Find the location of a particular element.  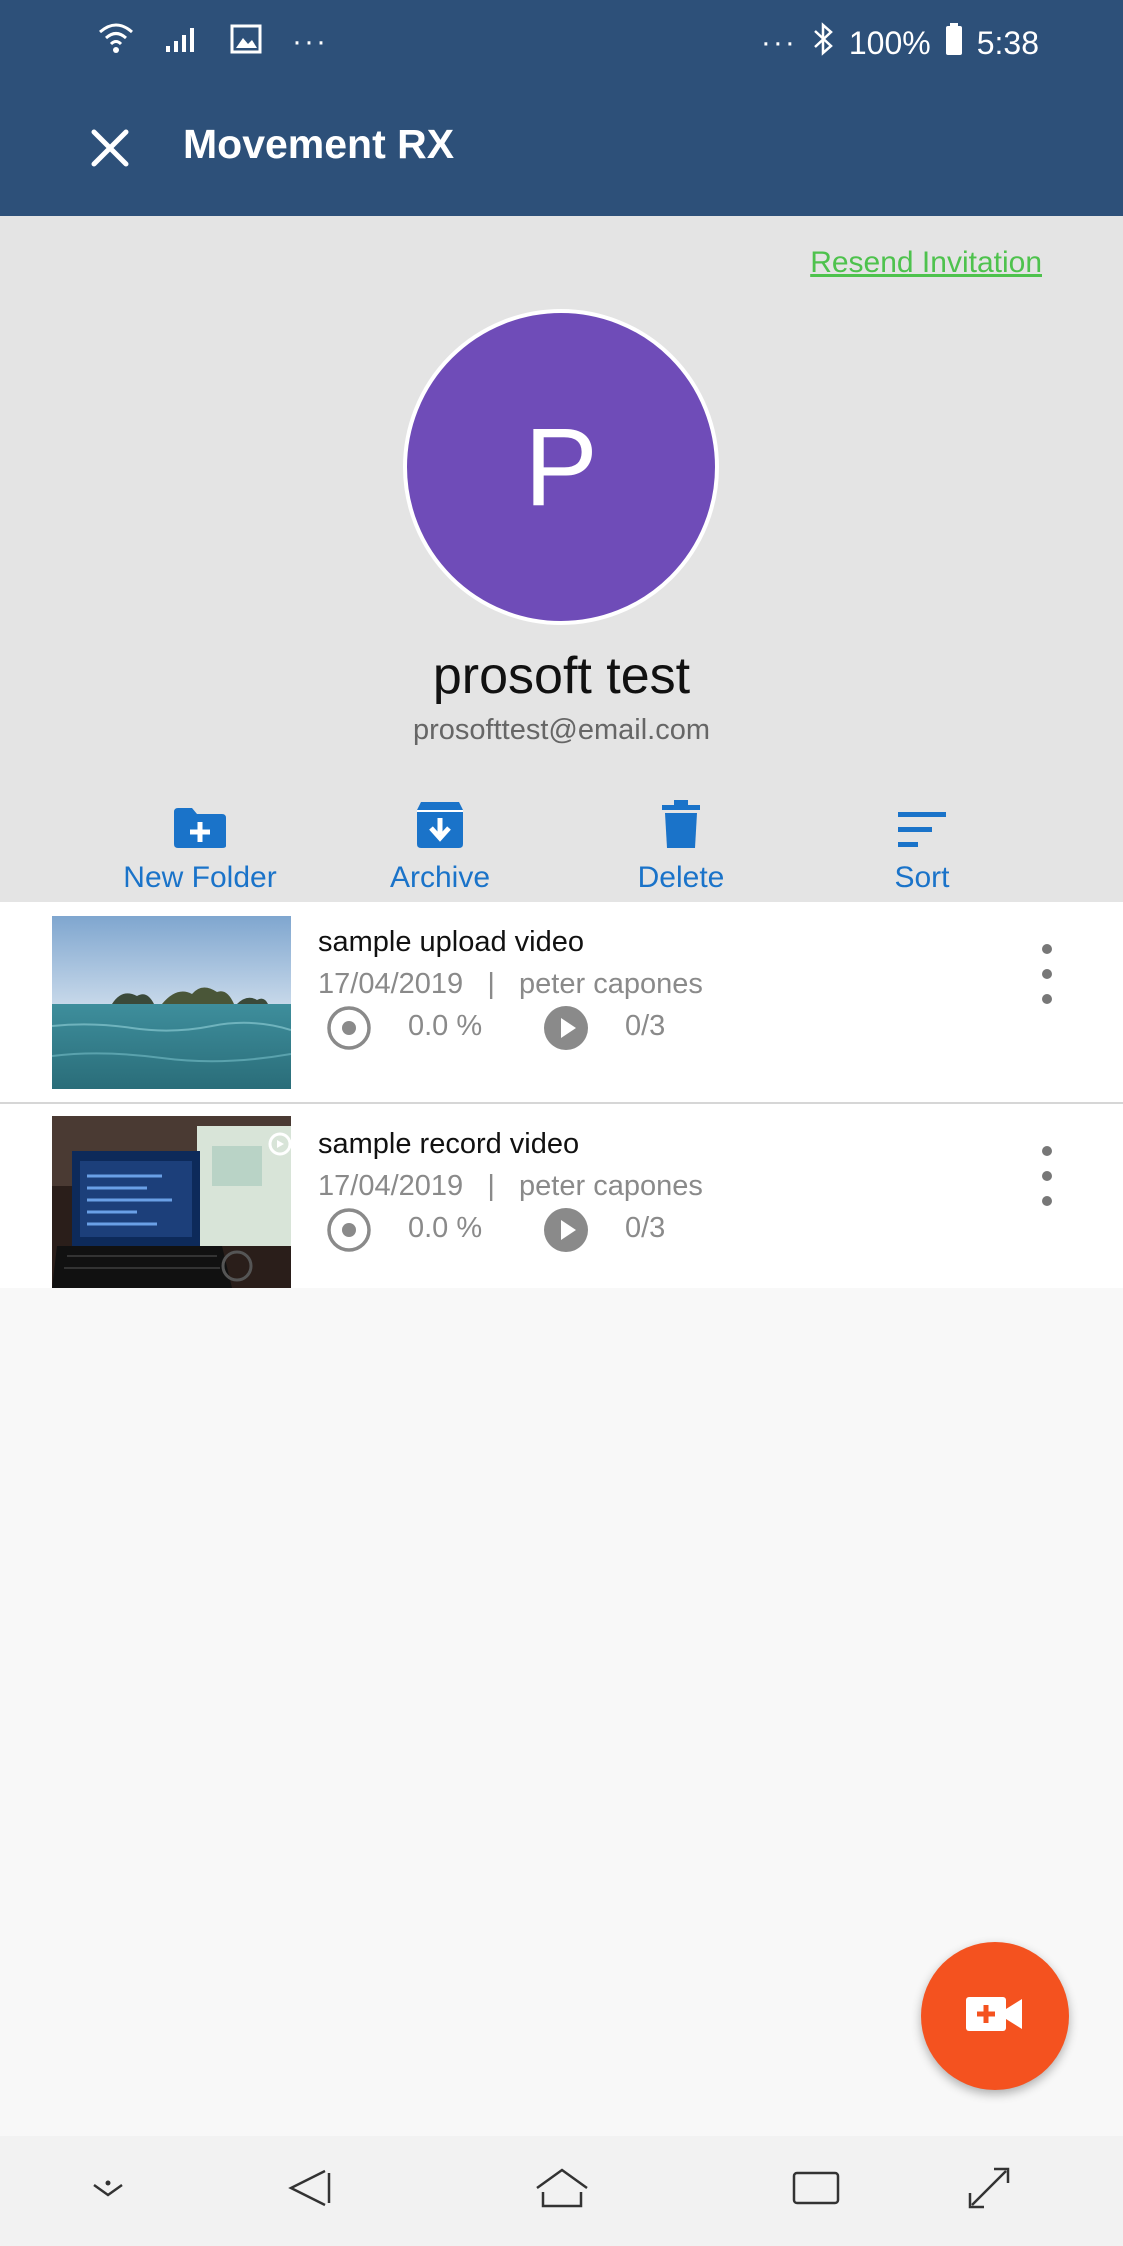

expand-button is located at coordinates (989, 2190).